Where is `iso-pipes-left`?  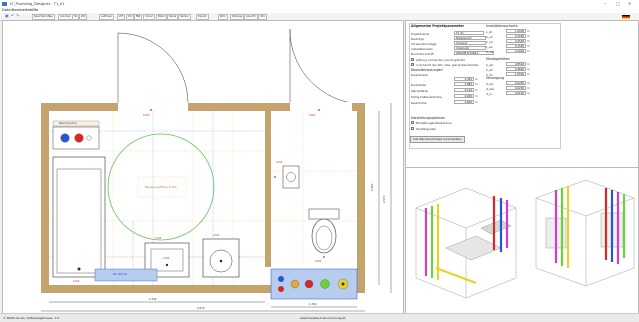
iso-pipes-left is located at coordinates (466, 240).